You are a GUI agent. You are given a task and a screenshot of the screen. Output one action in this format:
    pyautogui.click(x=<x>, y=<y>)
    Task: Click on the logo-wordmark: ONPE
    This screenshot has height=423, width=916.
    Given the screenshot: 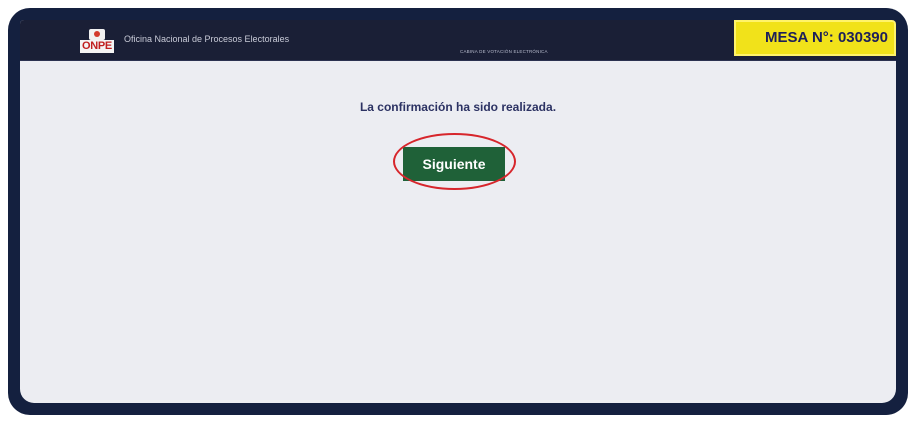 What is the action you would take?
    pyautogui.click(x=97, y=46)
    